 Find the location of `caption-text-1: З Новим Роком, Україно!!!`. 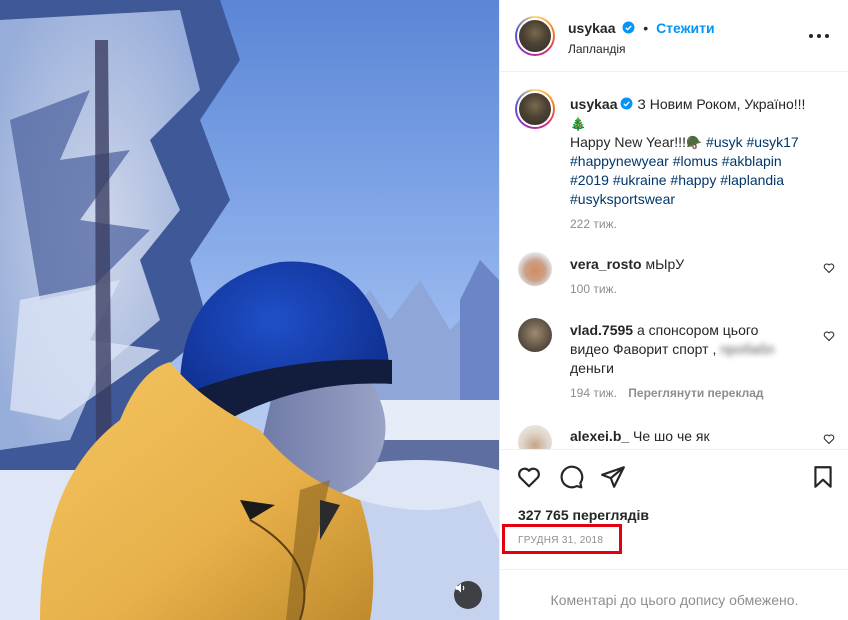

caption-text-1: З Новим Роком, Україно!!! is located at coordinates (721, 104).